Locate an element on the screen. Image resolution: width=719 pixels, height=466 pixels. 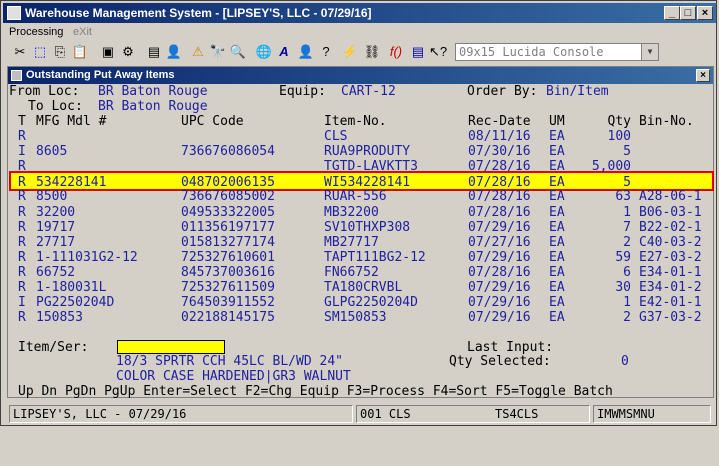
menu-exit: eXit is located at coordinates (82, 32).